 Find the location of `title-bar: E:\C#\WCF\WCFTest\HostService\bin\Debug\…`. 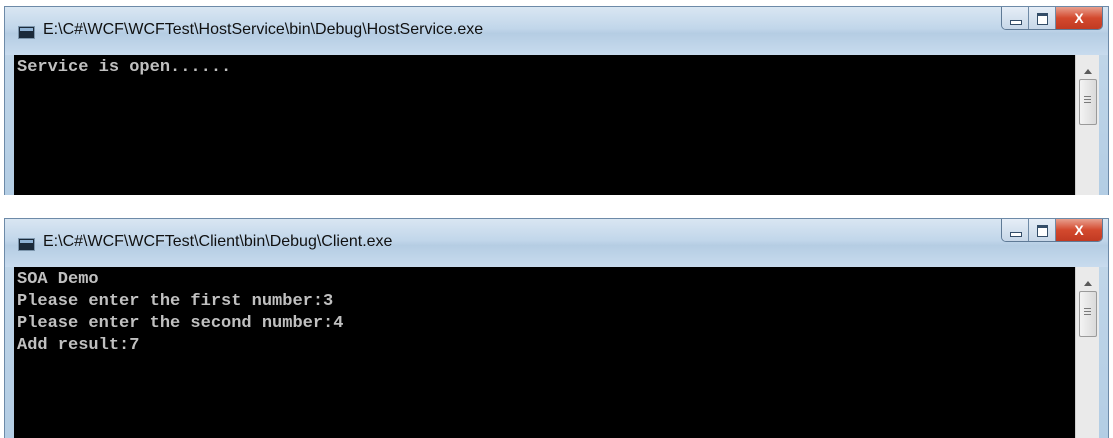

title-bar: E:\C#\WCF\WCFTest\HostService\bin\Debug\… is located at coordinates (556, 31).